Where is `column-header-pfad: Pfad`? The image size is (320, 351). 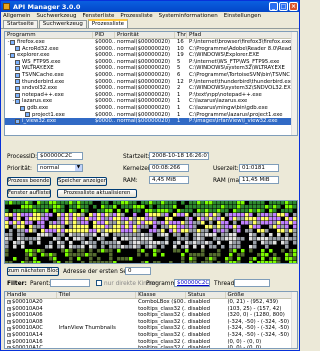 column-header-pfad: Pfad is located at coordinates (242, 35).